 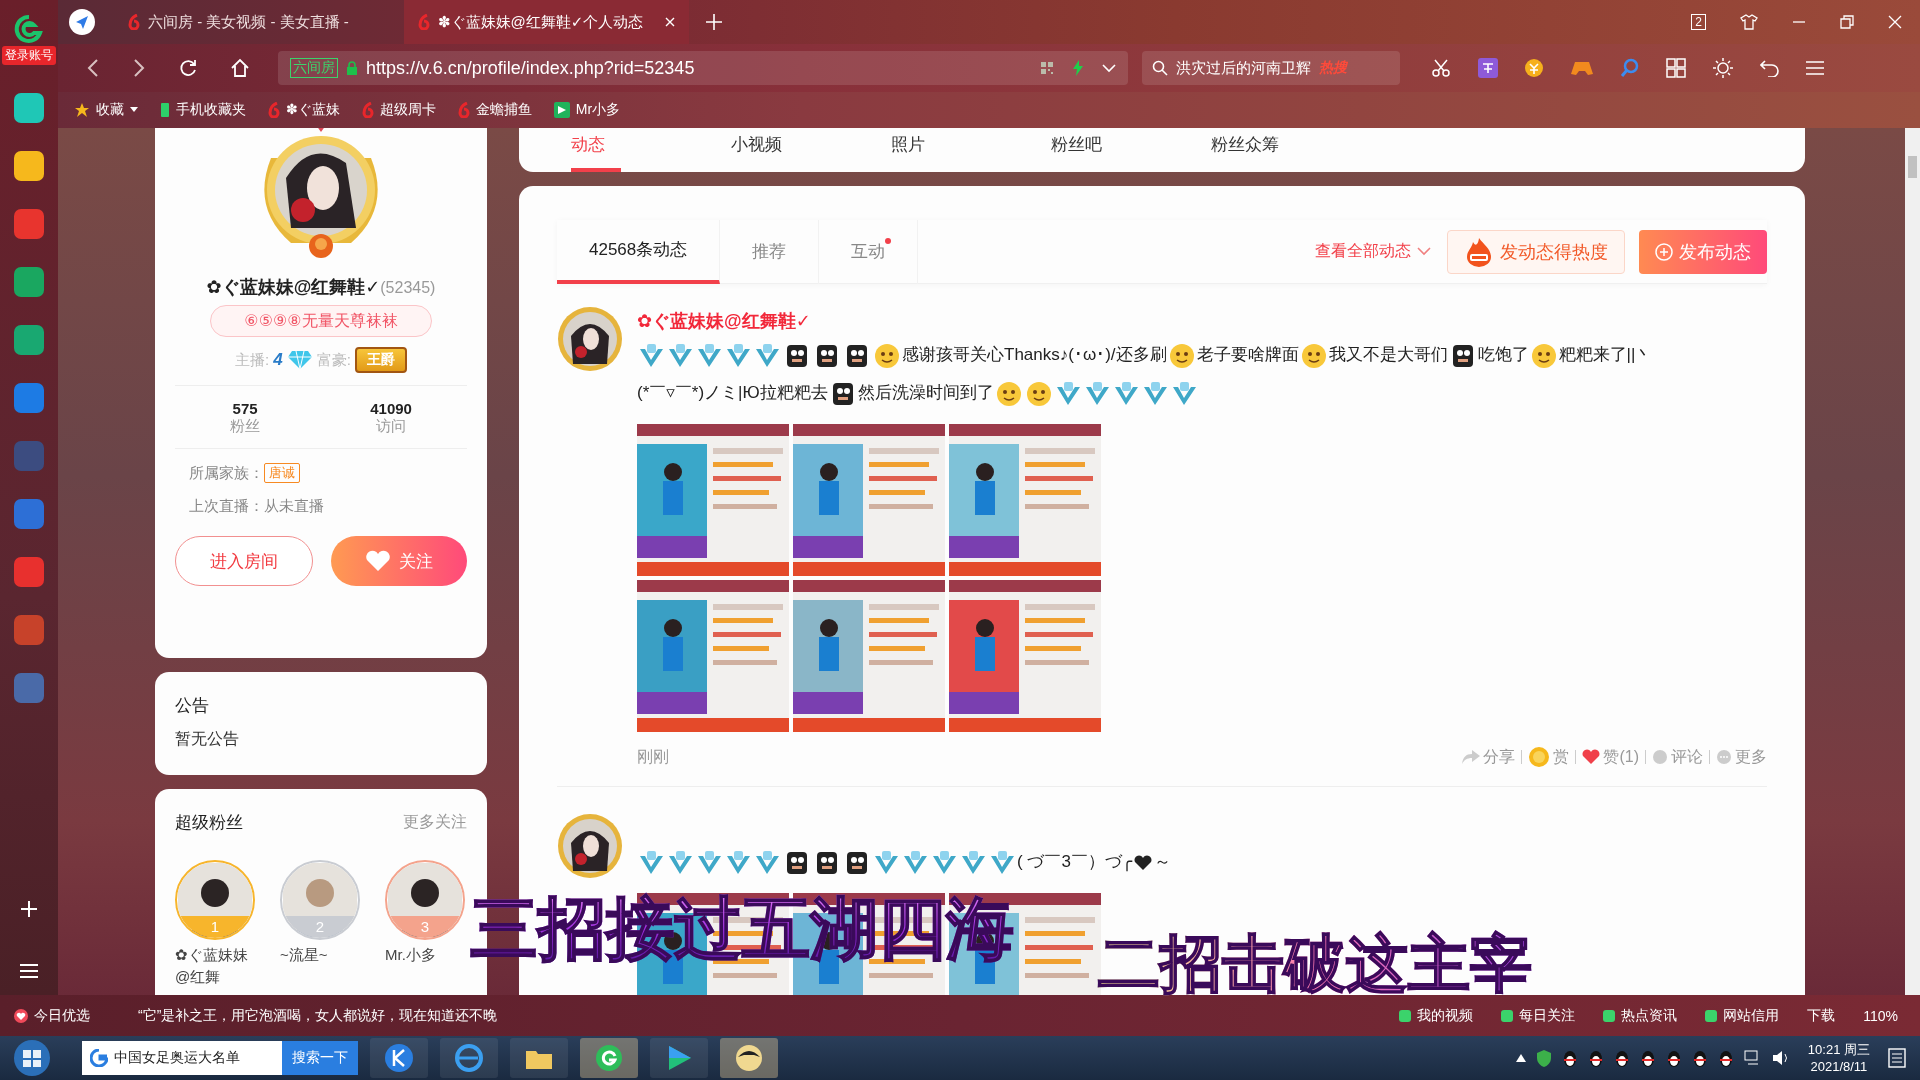 What do you see at coordinates (321, 321) in the screenshot?
I see `signature-bubble: ⑥⑤⑨⑧无量天尊袜袜` at bounding box center [321, 321].